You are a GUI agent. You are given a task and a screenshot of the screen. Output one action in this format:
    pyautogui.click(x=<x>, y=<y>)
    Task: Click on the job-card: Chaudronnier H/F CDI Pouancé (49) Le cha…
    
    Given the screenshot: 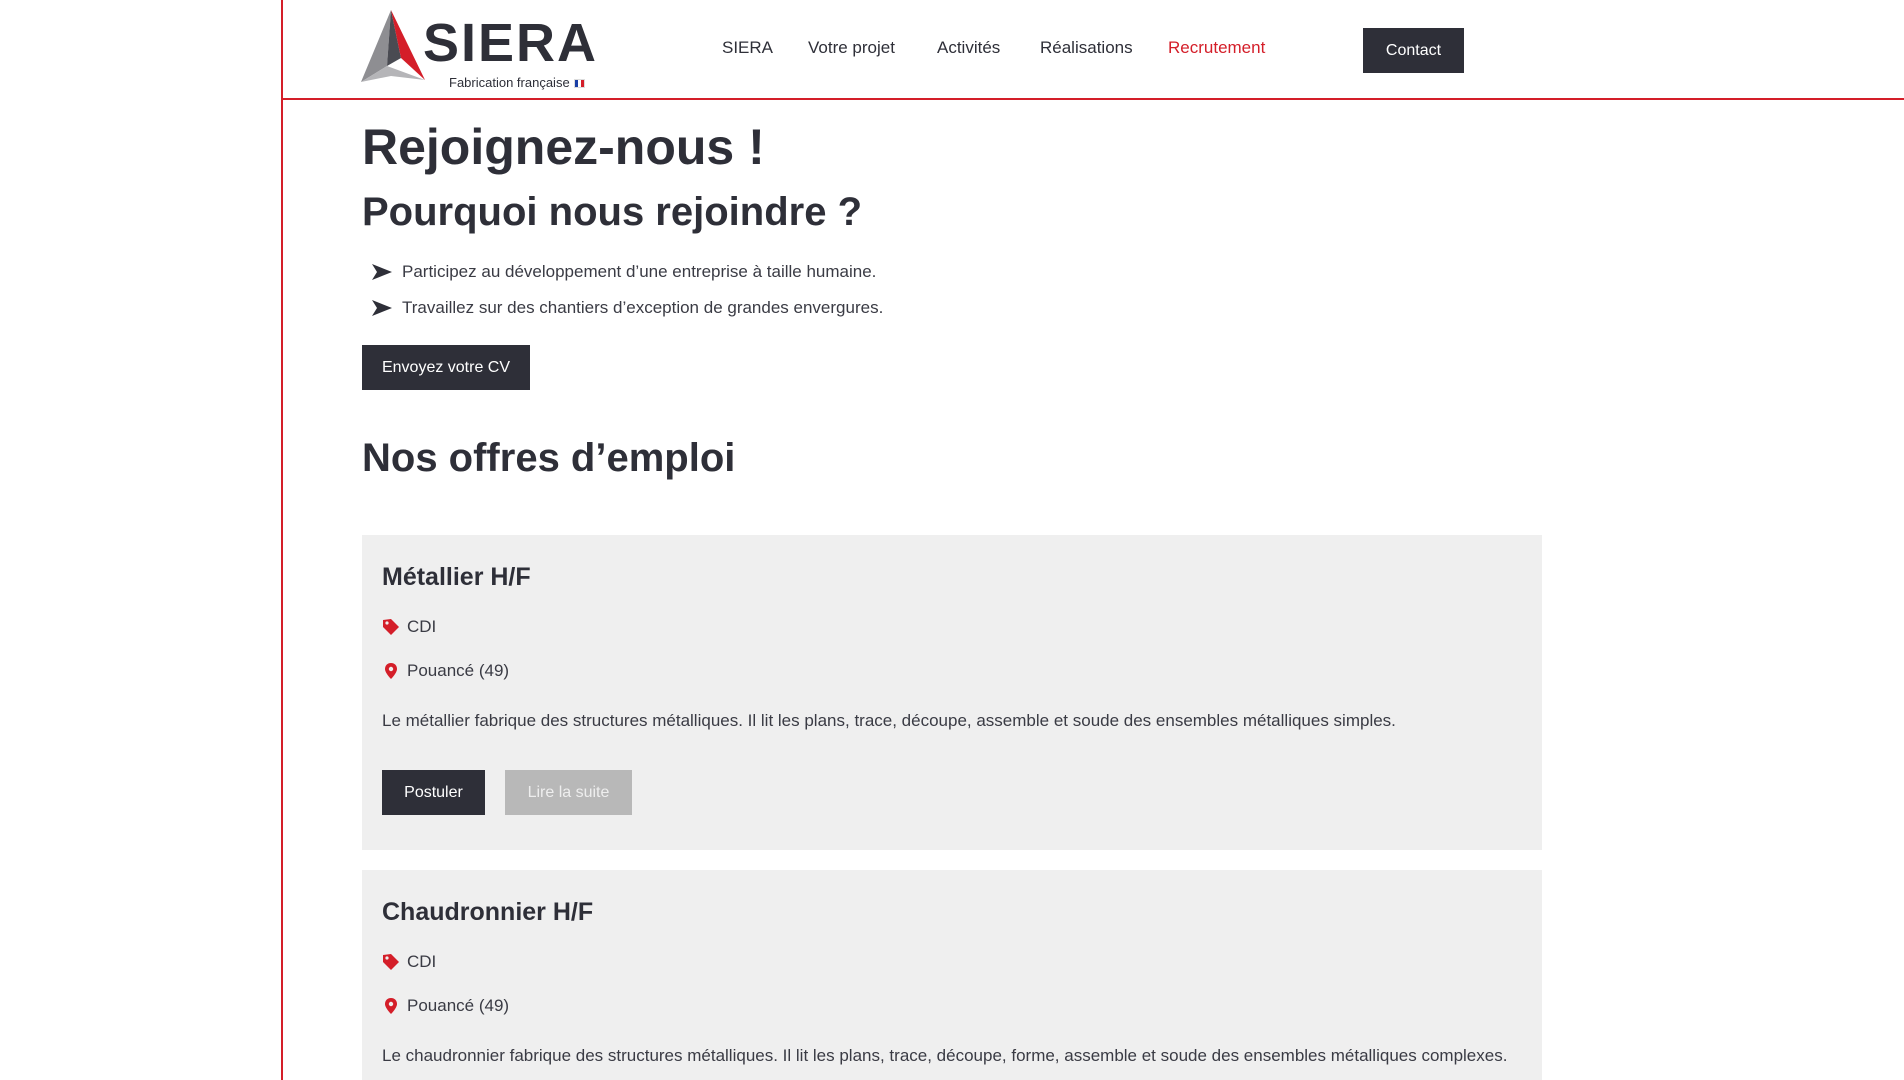 What is the action you would take?
    pyautogui.click(x=952, y=975)
    